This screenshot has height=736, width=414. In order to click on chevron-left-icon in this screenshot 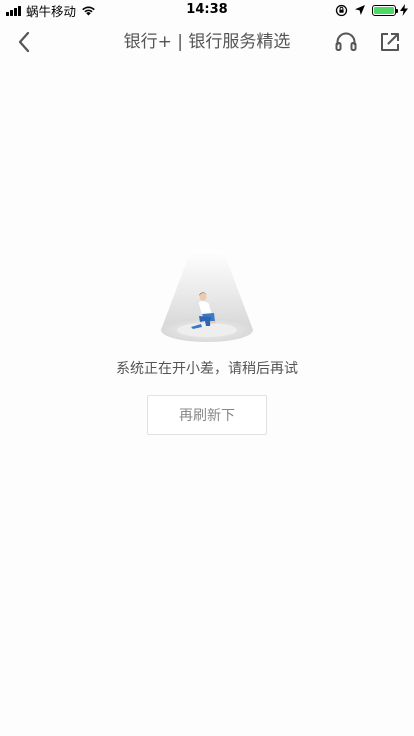, I will do `click(24, 42)`.